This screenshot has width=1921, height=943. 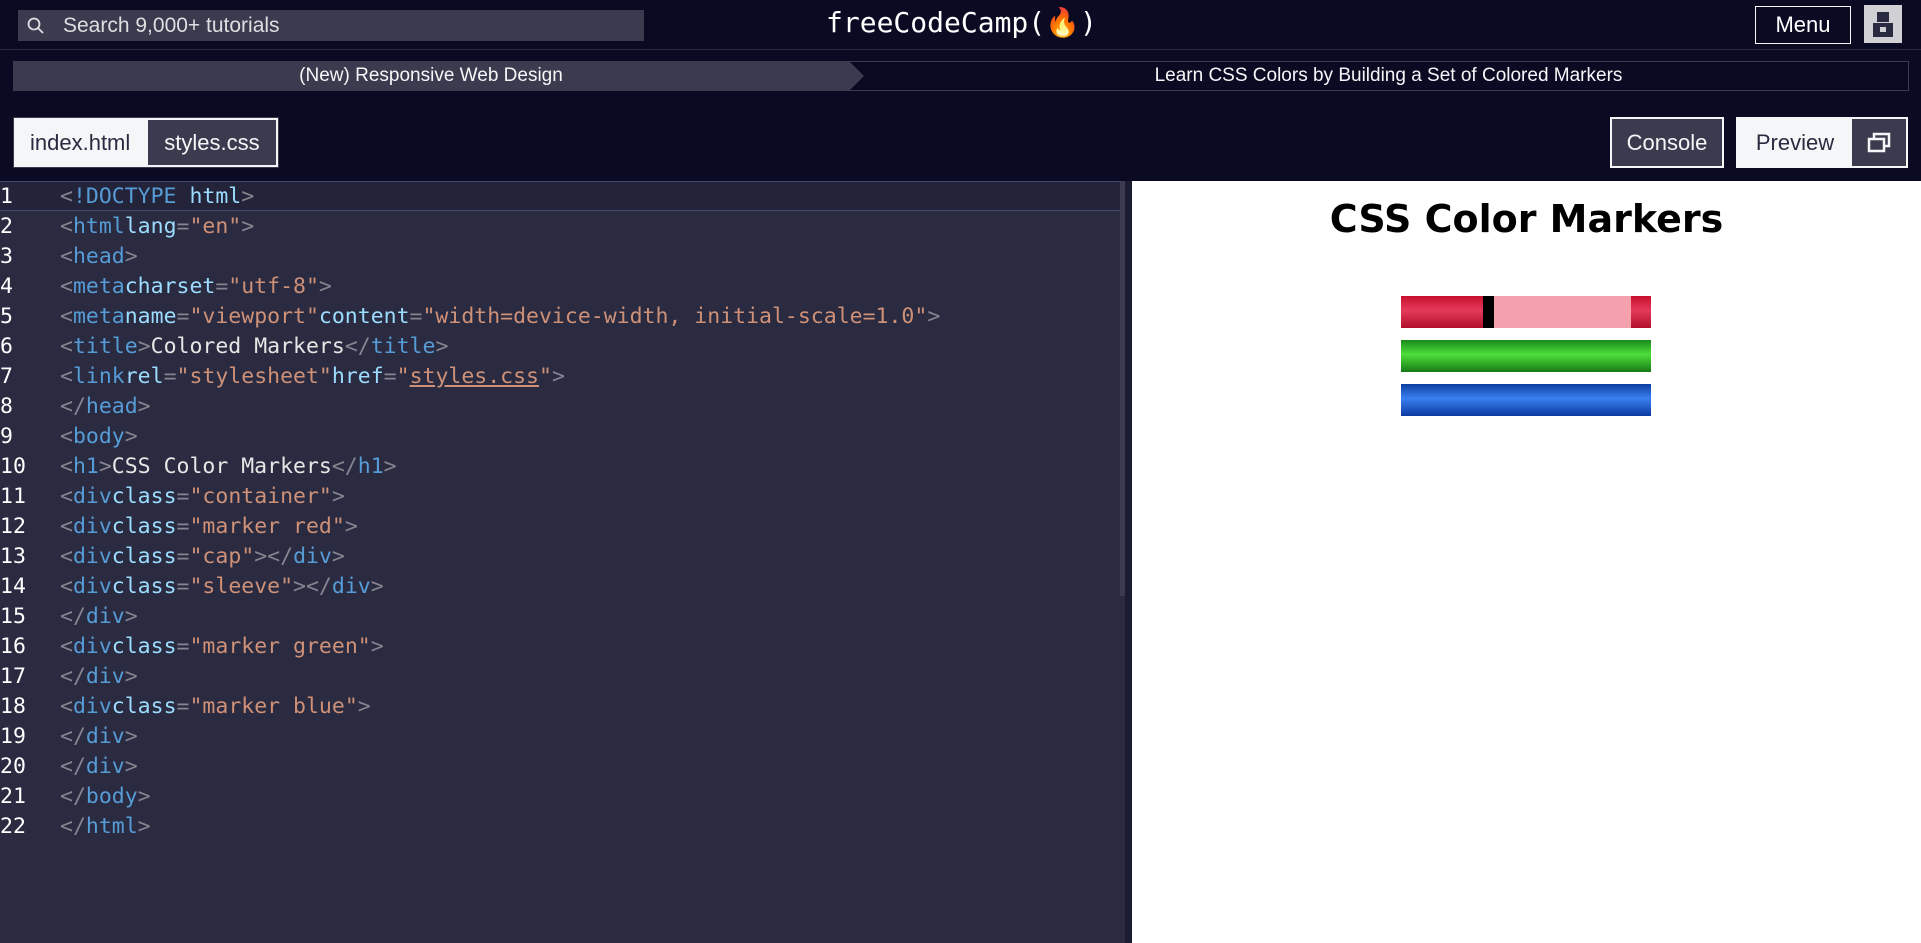 I want to click on code-line: 8 </head >, so click(x=562, y=406).